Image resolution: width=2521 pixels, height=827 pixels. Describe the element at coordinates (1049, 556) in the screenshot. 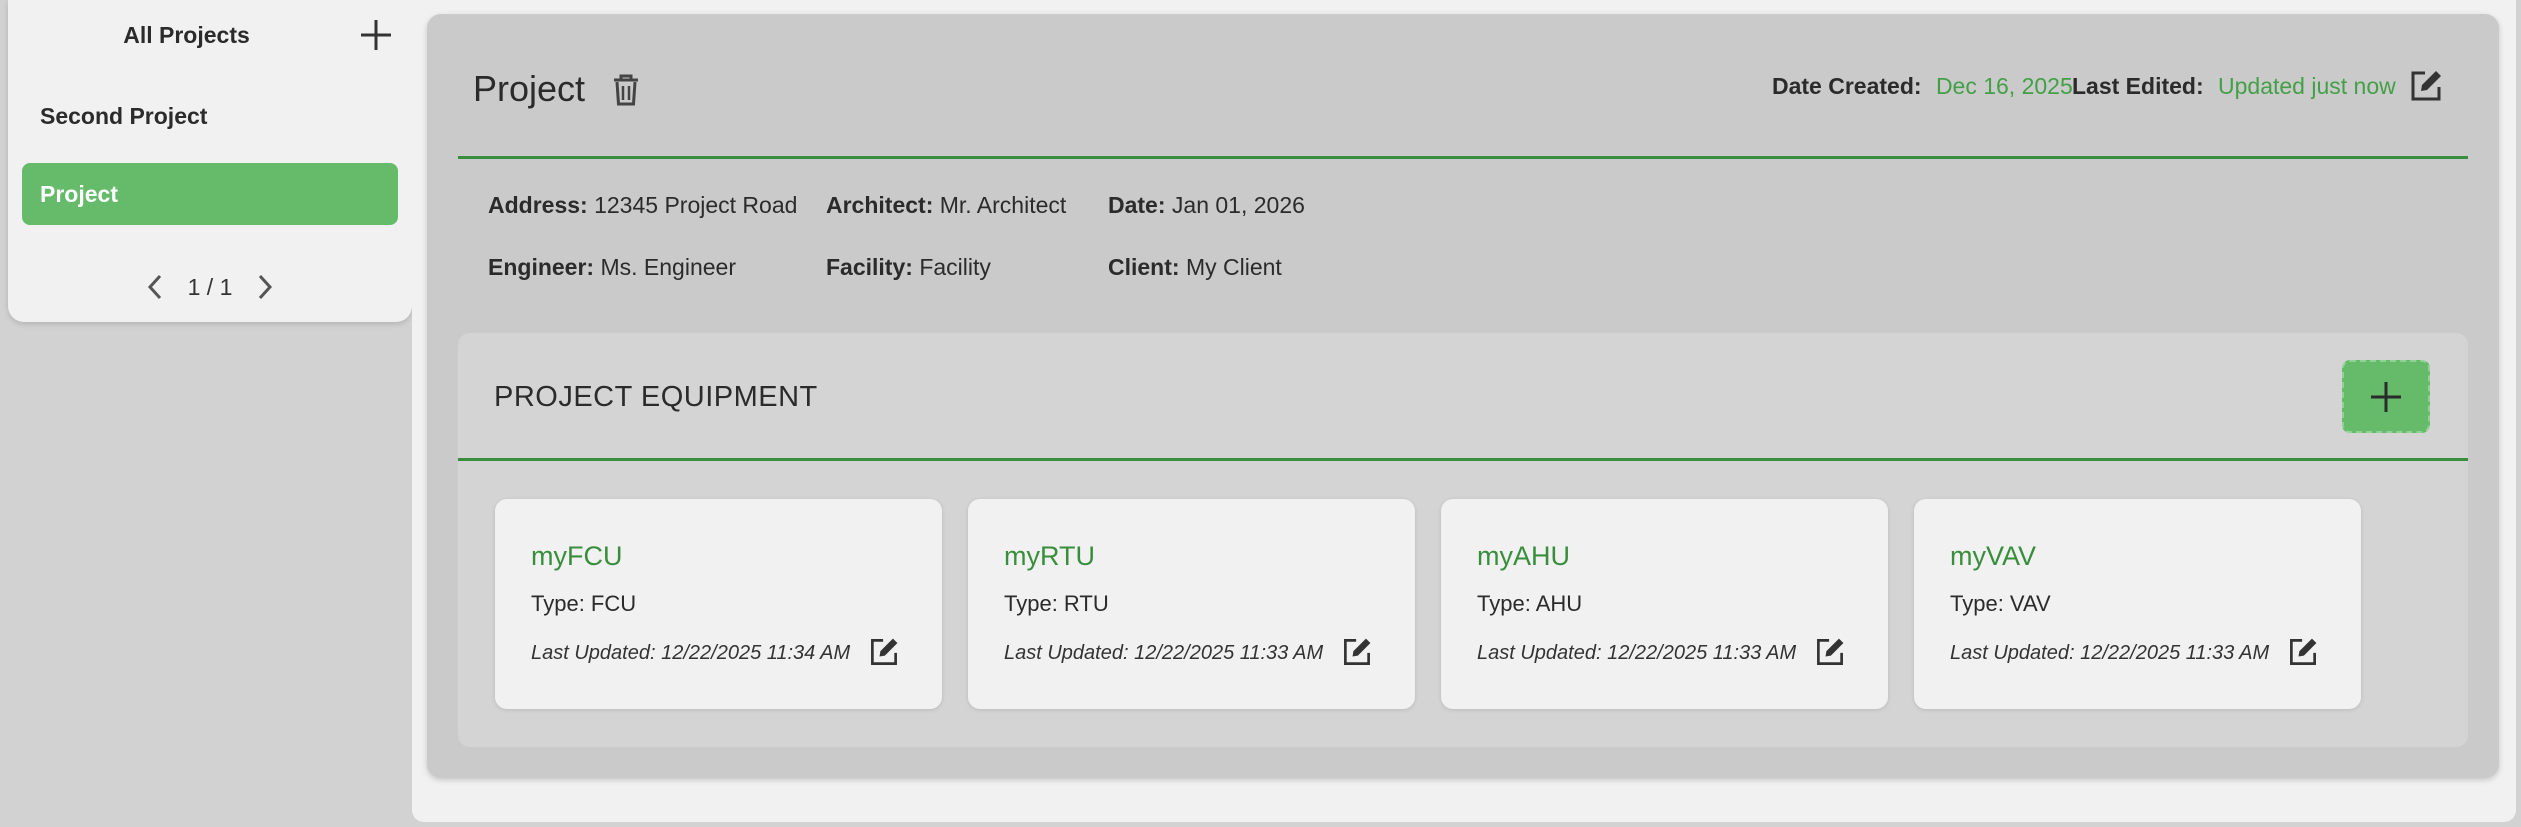

I see `equipment-name-link: myRTU` at that location.